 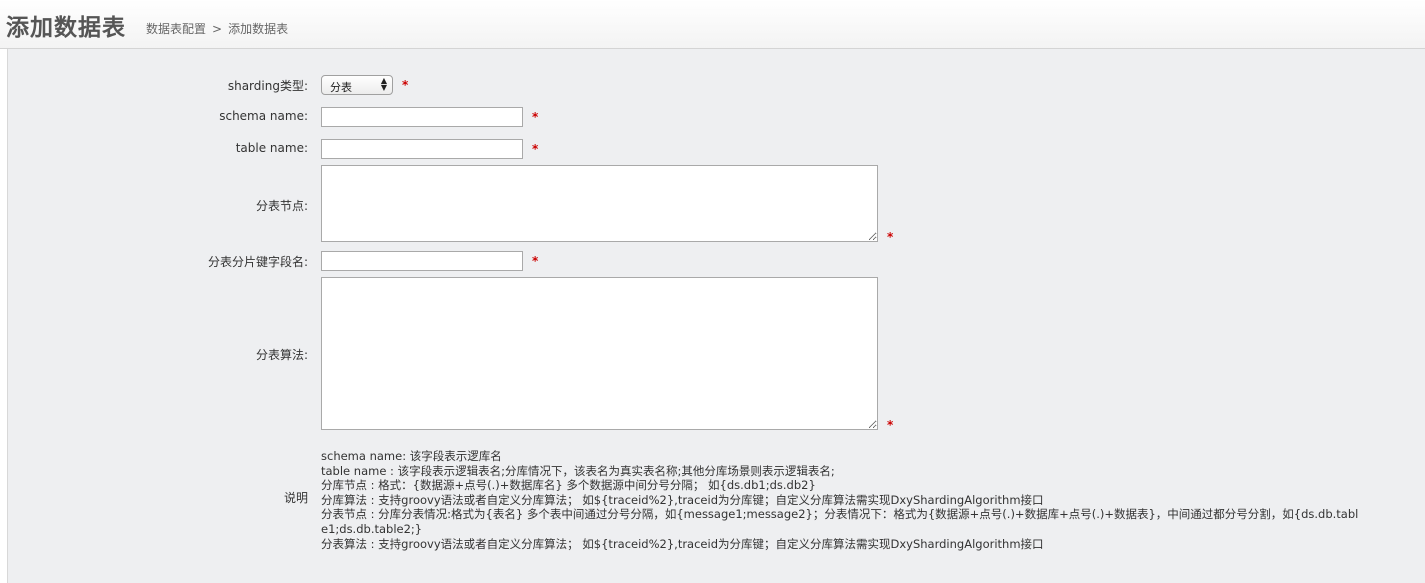 What do you see at coordinates (383, 84) in the screenshot?
I see `select-arrows-icon: ▲ ▼` at bounding box center [383, 84].